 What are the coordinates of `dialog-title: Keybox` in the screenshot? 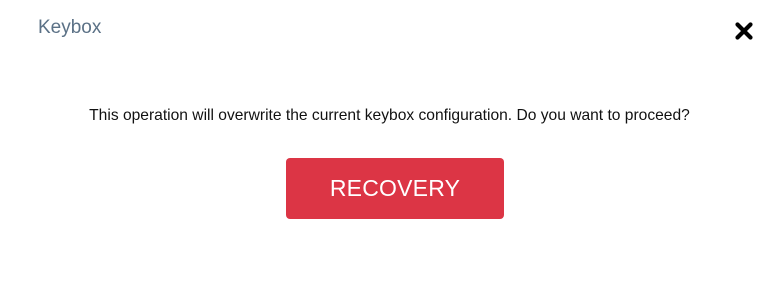 It's located at (70, 27).